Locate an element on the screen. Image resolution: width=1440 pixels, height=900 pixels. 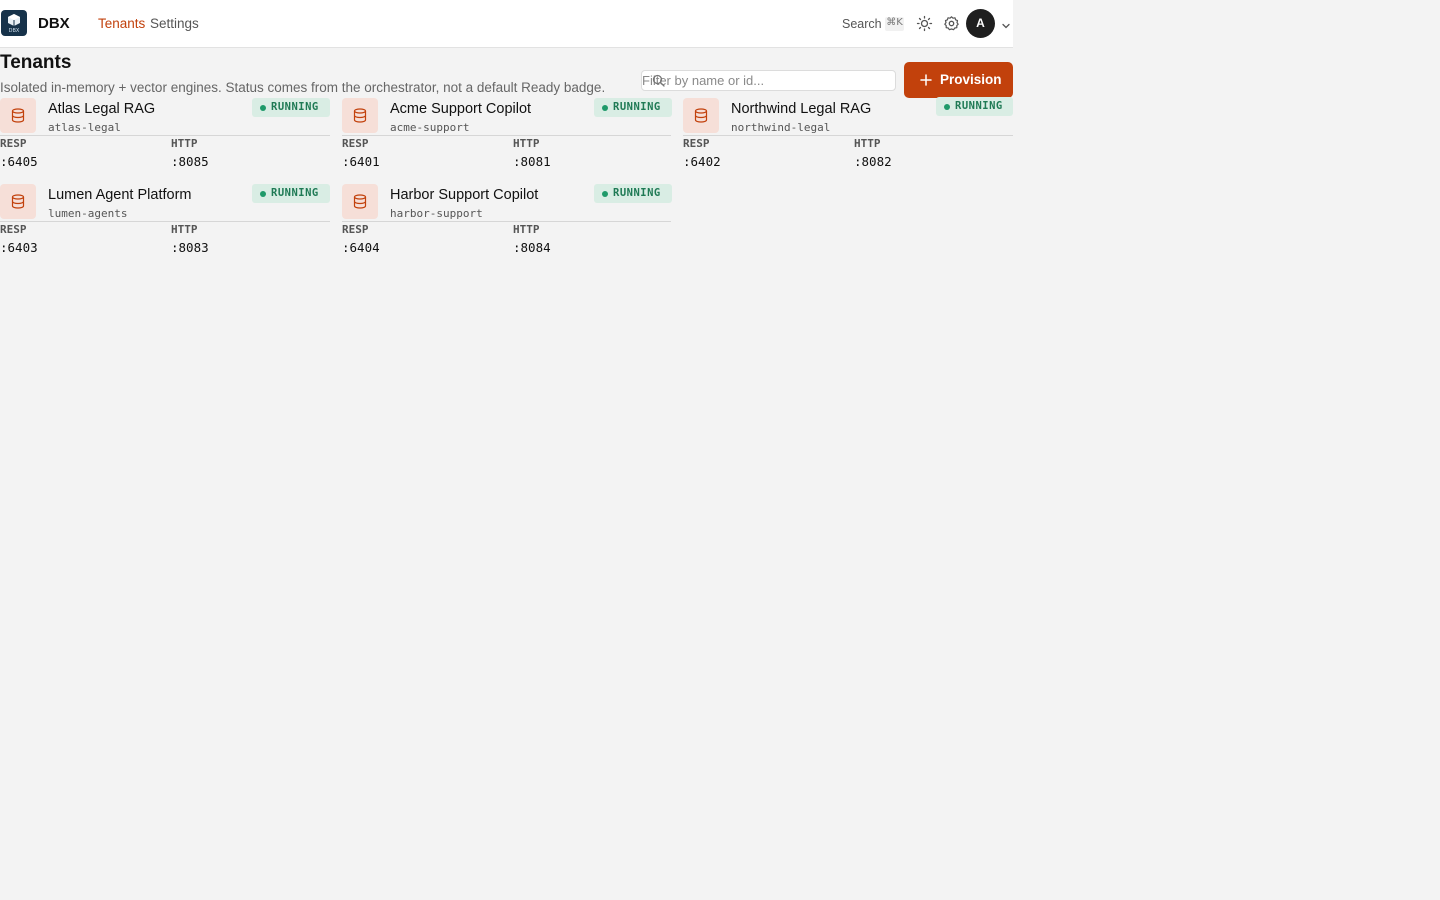
provision-button: Provision is located at coordinates (958, 80).